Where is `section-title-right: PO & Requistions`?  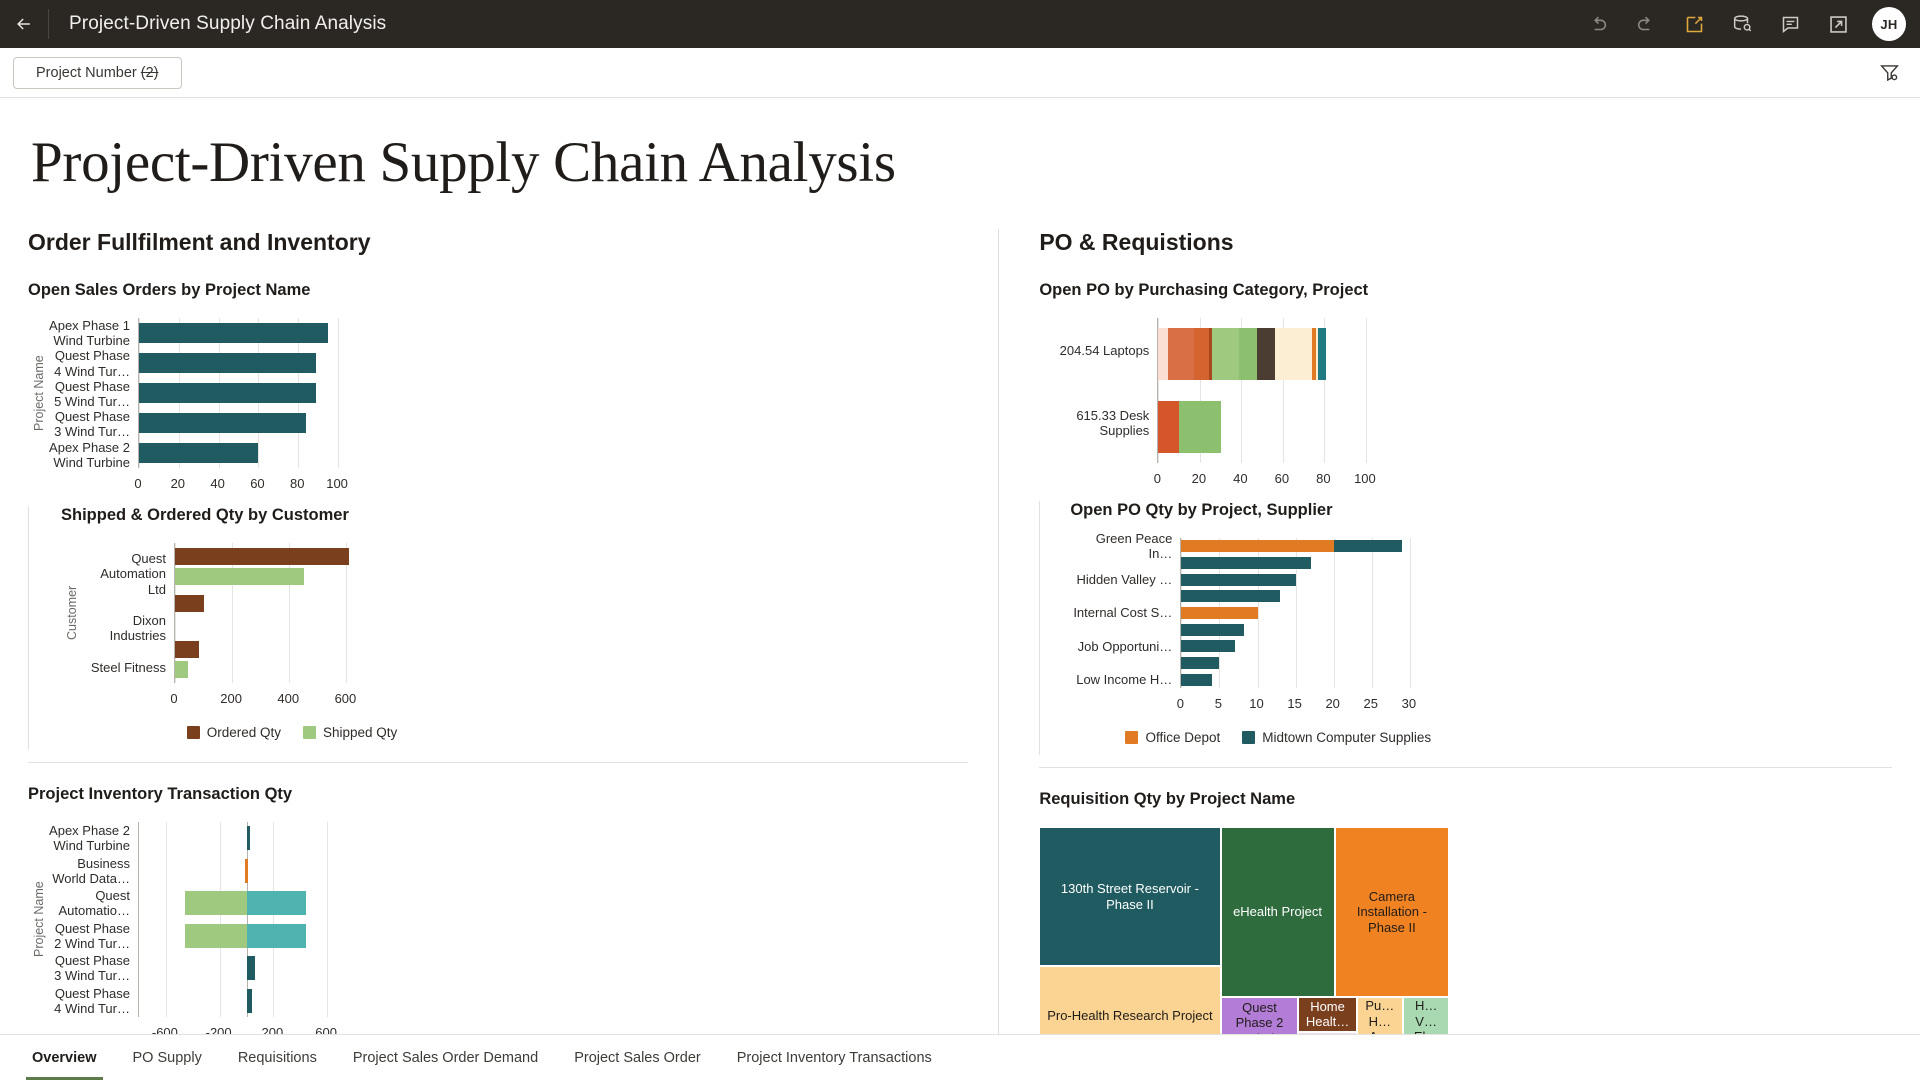
section-title-right: PO & Requistions is located at coordinates (1136, 242).